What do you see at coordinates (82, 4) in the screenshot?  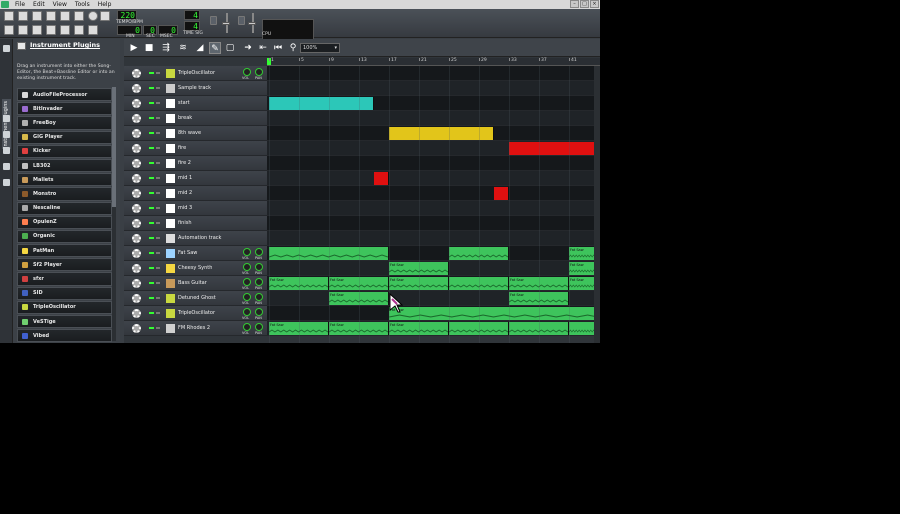 I see `menu-tools: Tools` at bounding box center [82, 4].